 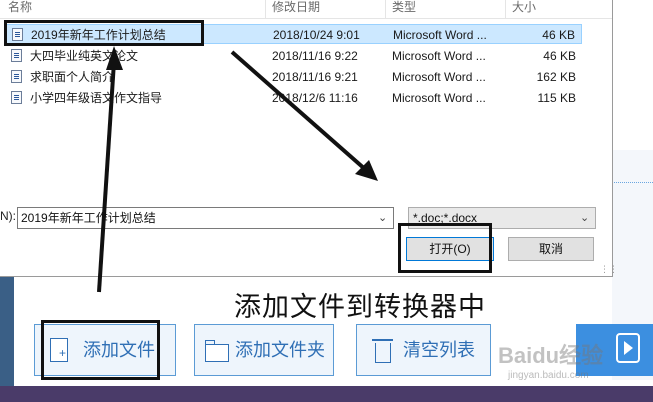 What do you see at coordinates (315, 98) in the screenshot?
I see `file-modified: 2018/12/6 11:16` at bounding box center [315, 98].